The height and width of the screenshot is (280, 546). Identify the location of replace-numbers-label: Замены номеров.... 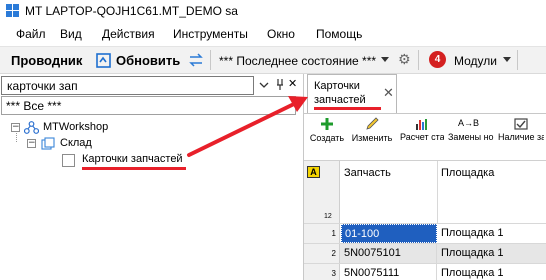
(471, 137).